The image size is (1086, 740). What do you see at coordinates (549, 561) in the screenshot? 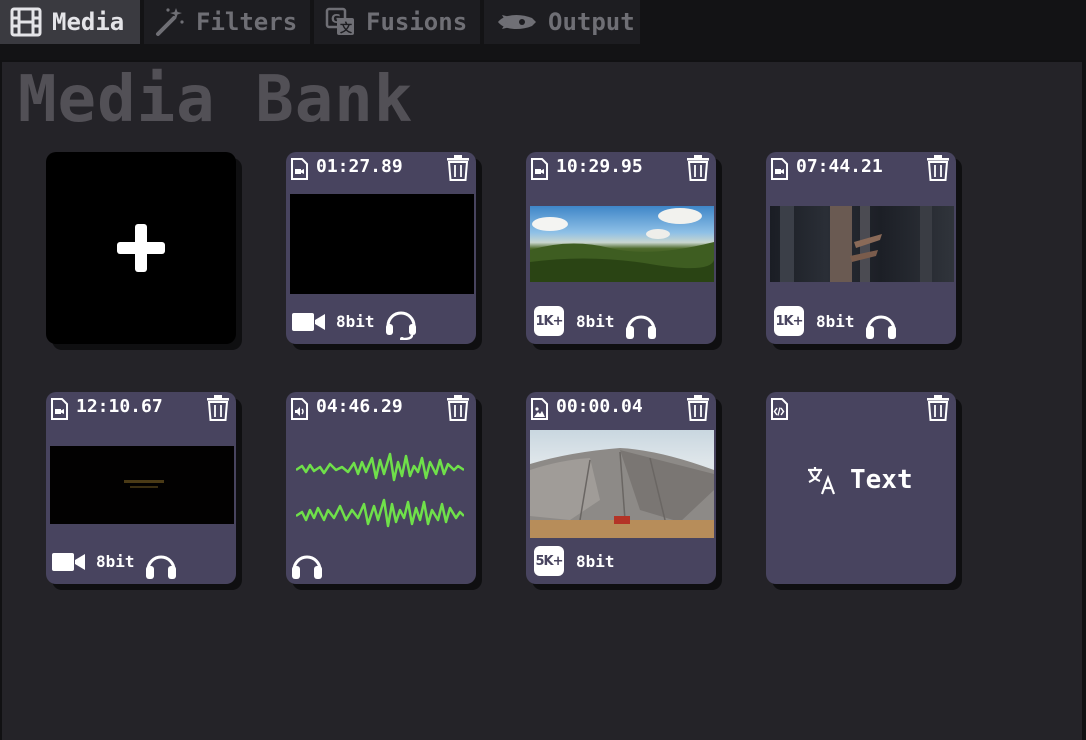
I see `resolution-badge: 5K+` at bounding box center [549, 561].